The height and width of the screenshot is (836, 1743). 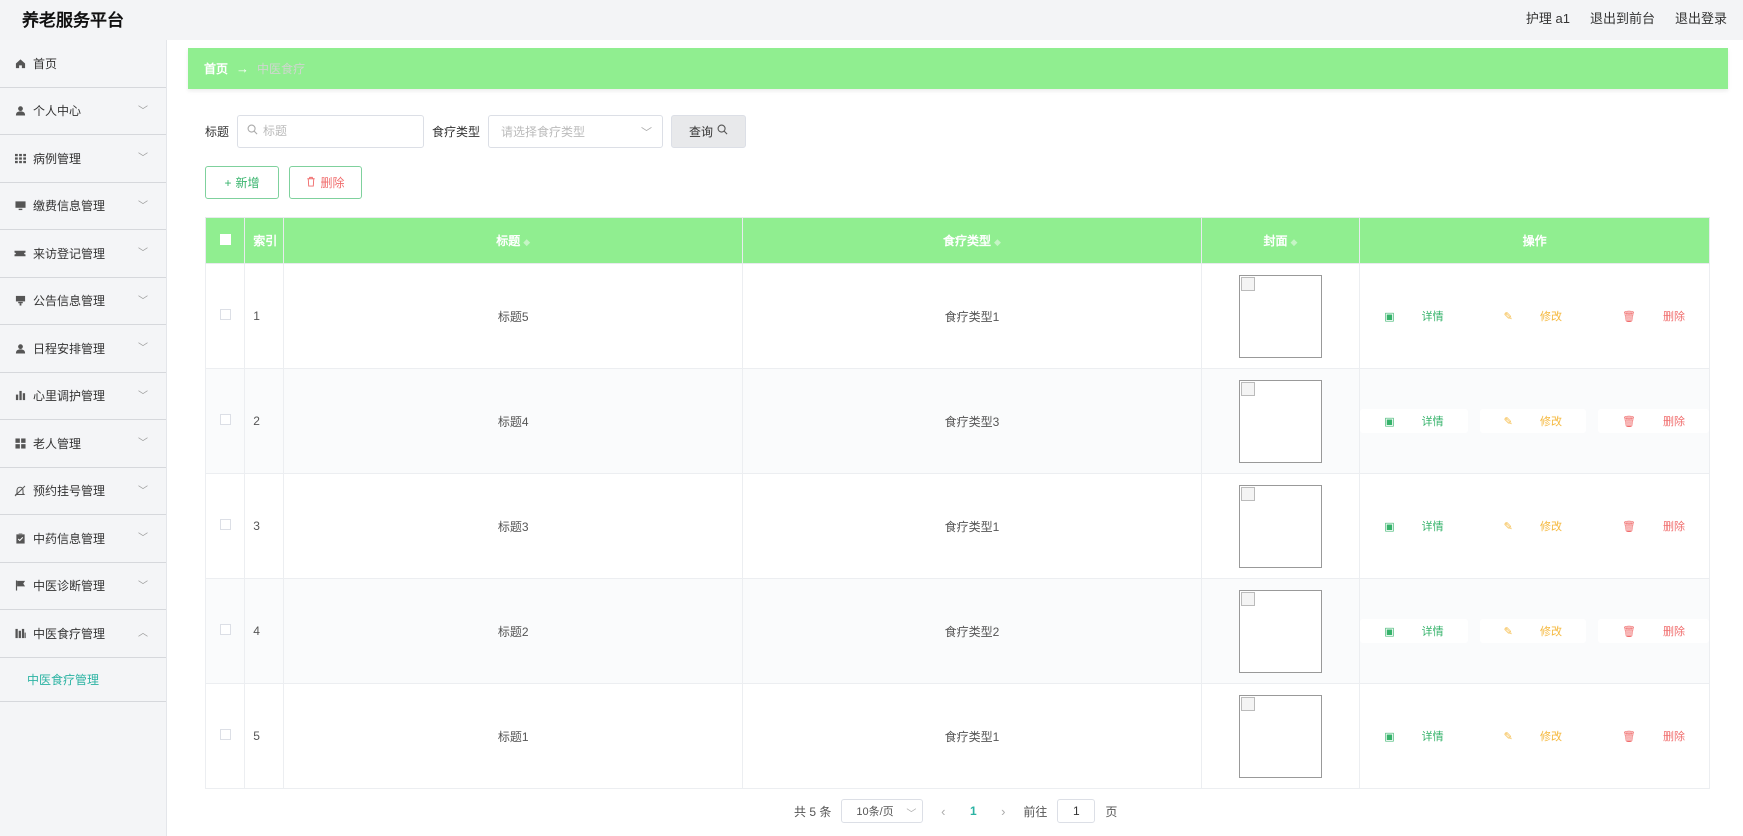 I want to click on row-ops-cell: ▣ 详情 ✎ 修改 🗑︎ 删除, so click(x=1534, y=526).